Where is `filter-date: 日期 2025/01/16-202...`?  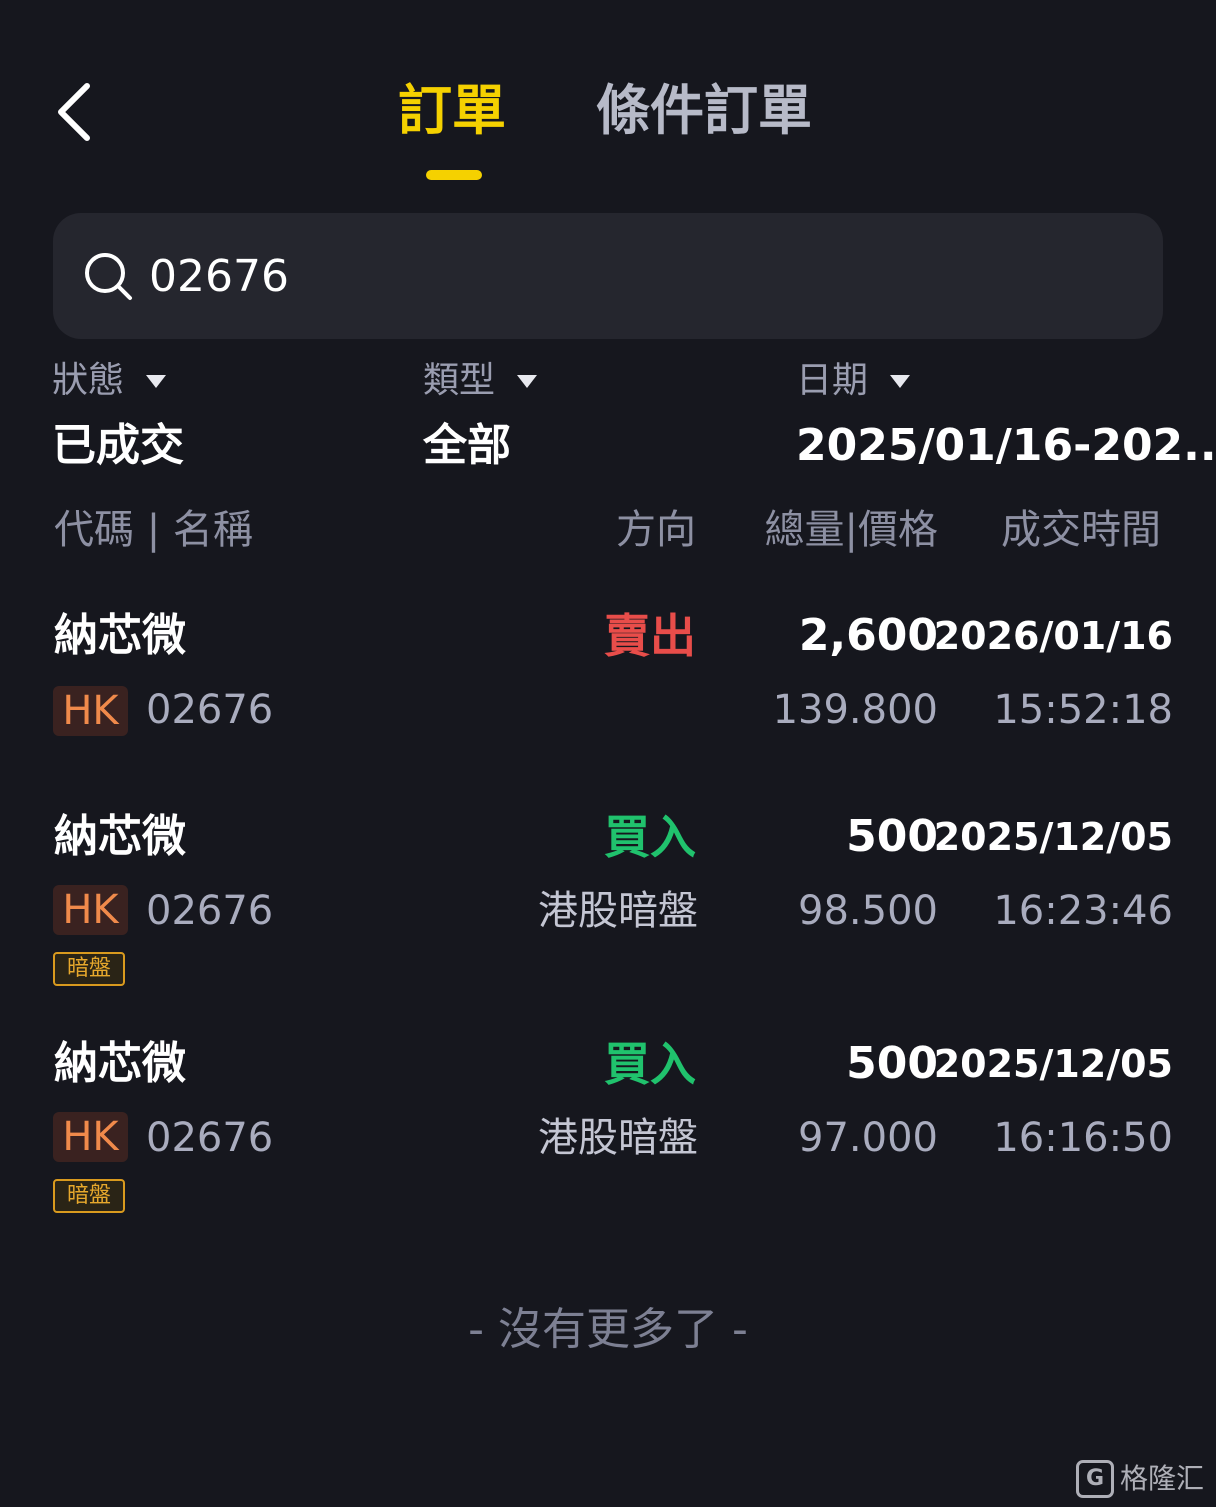
filter-date: 日期 2025/01/16-202... is located at coordinates (1006, 417).